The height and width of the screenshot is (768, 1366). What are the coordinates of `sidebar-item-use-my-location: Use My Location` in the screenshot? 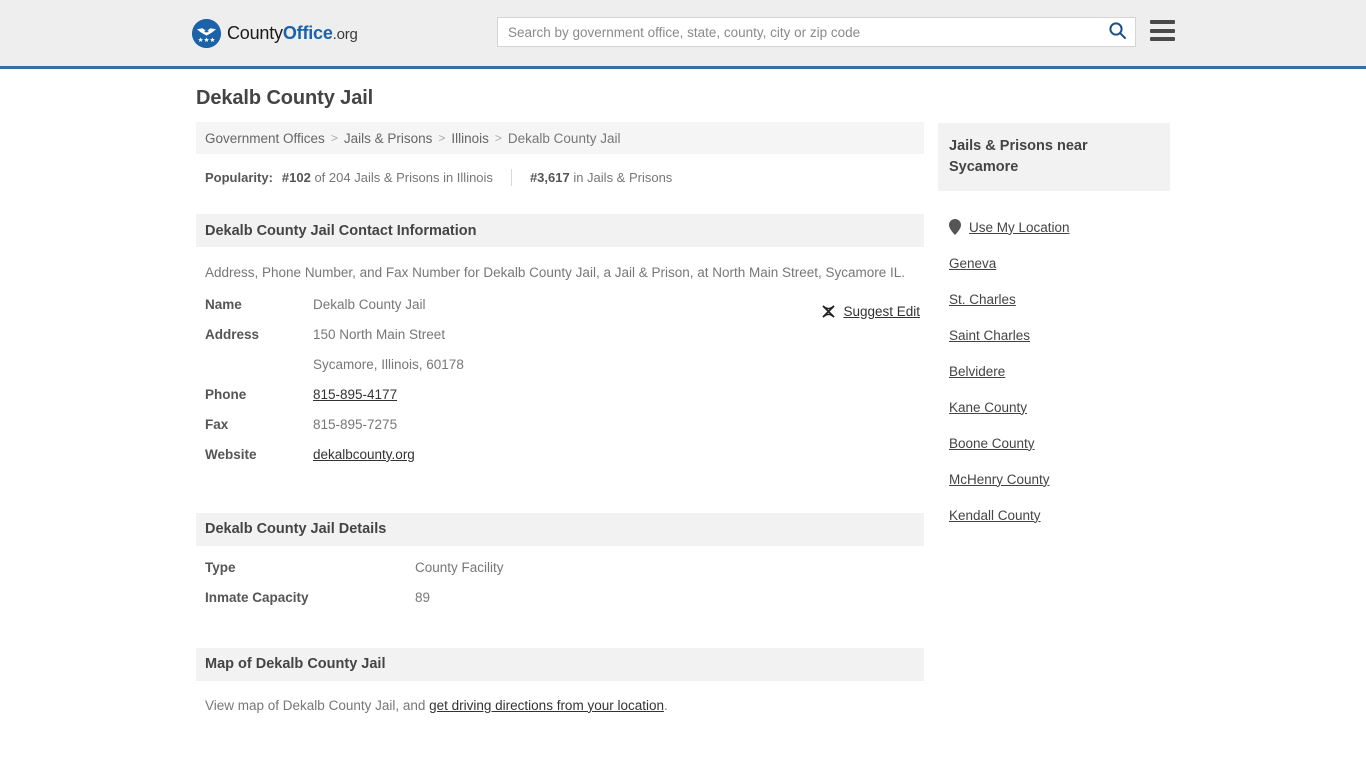 It's located at (1054, 227).